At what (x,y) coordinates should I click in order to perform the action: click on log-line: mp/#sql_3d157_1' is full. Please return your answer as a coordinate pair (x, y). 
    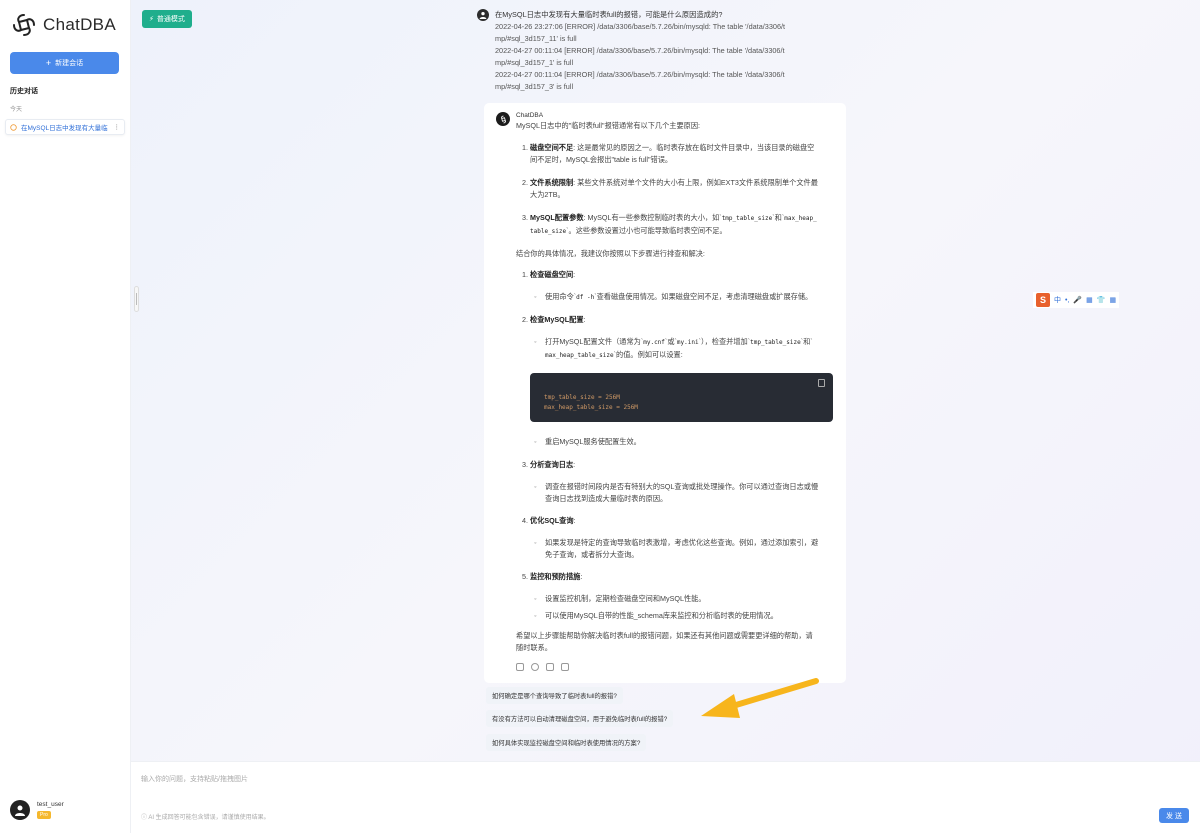
    Looking at the image, I should click on (534, 62).